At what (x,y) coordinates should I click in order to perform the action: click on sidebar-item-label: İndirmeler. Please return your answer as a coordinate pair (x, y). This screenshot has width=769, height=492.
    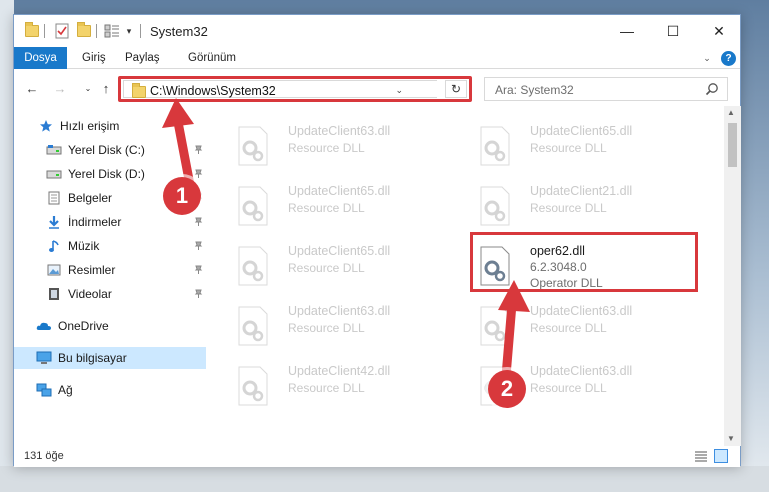
    Looking at the image, I should click on (95, 222).